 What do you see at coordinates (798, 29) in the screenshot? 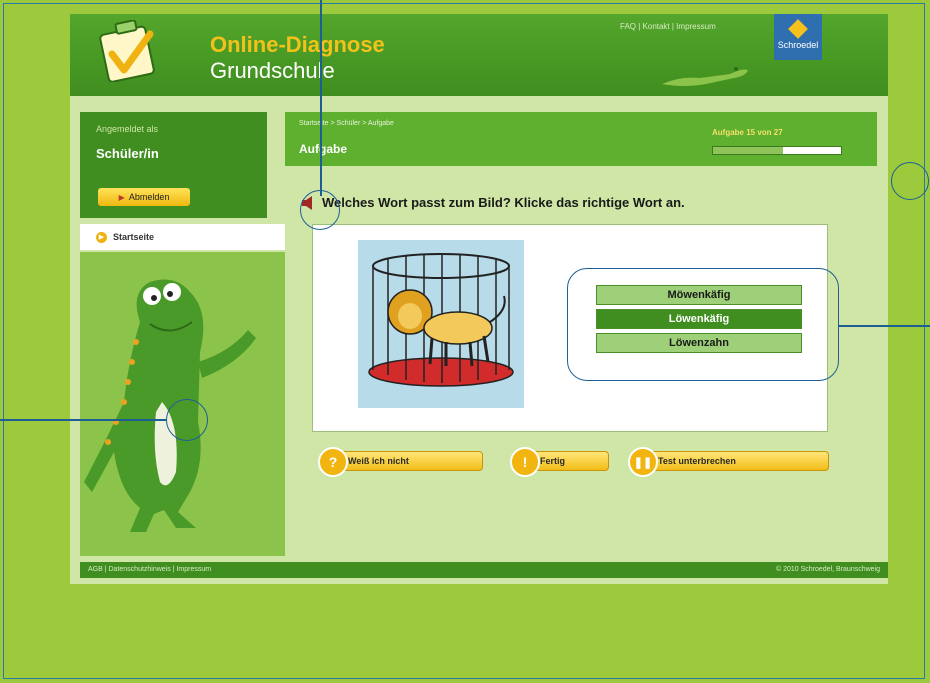
I see `schroedel-diamond-icon` at bounding box center [798, 29].